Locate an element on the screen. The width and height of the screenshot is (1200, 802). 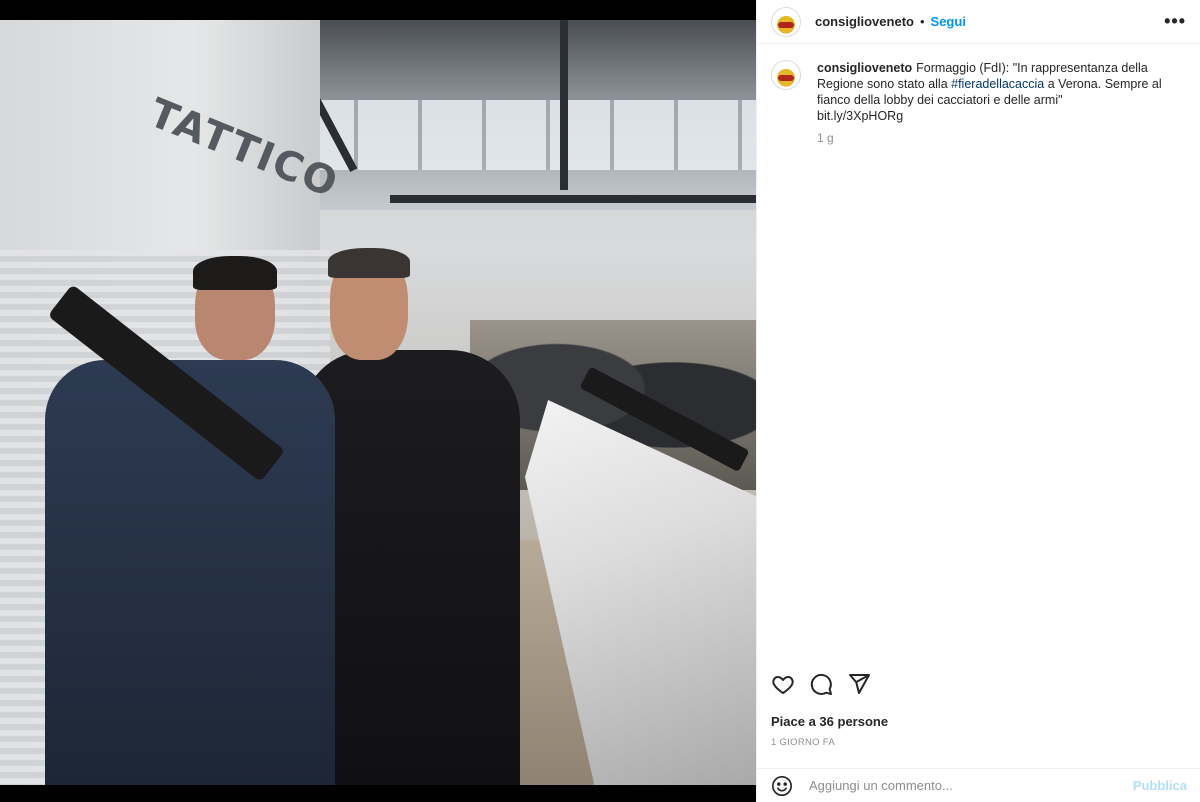
comment-bar: Pubblica is located at coordinates (978, 785).